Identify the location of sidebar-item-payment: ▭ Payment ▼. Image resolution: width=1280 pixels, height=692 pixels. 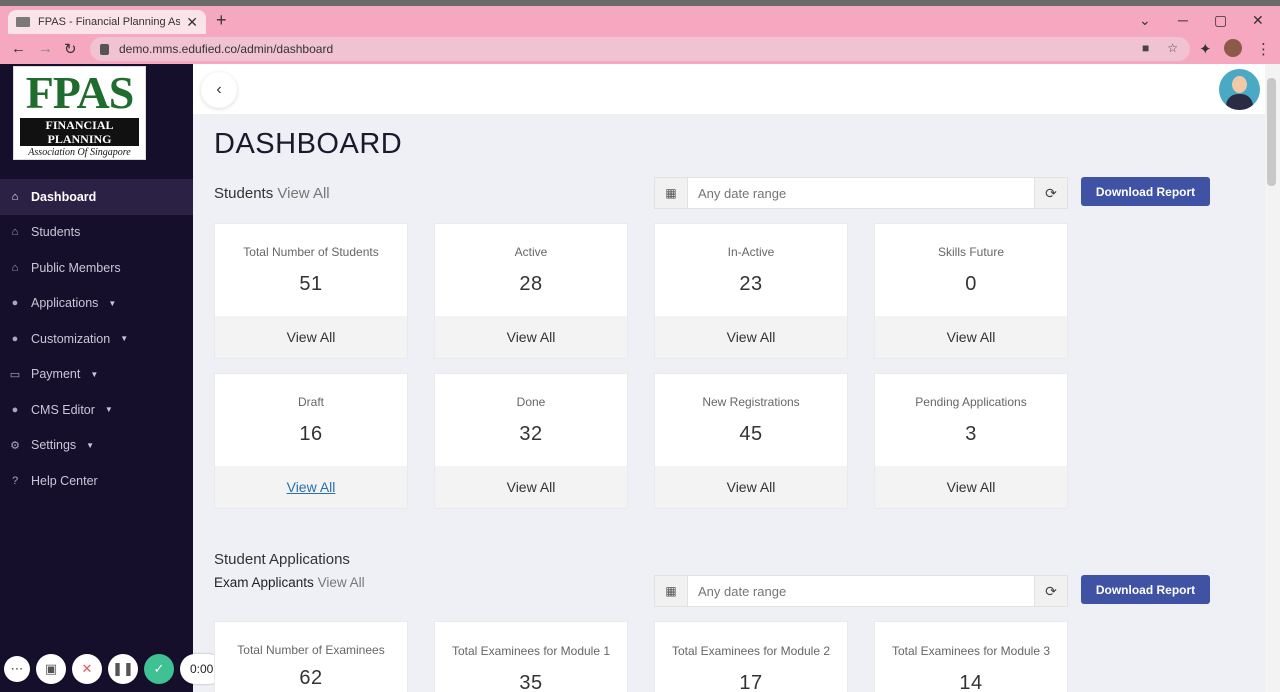
(96, 375).